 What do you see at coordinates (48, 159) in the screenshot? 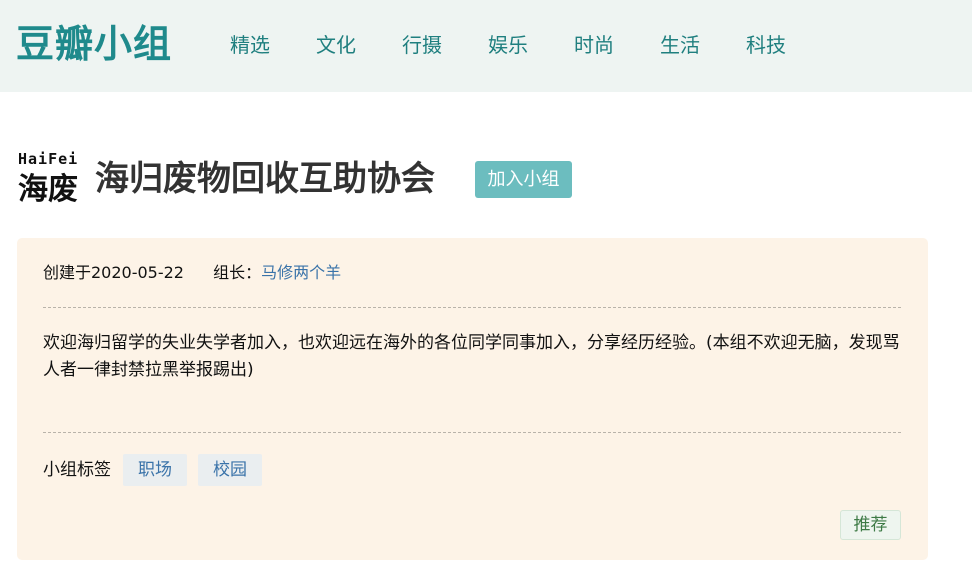
I see `group-badge-english: HaiFei` at bounding box center [48, 159].